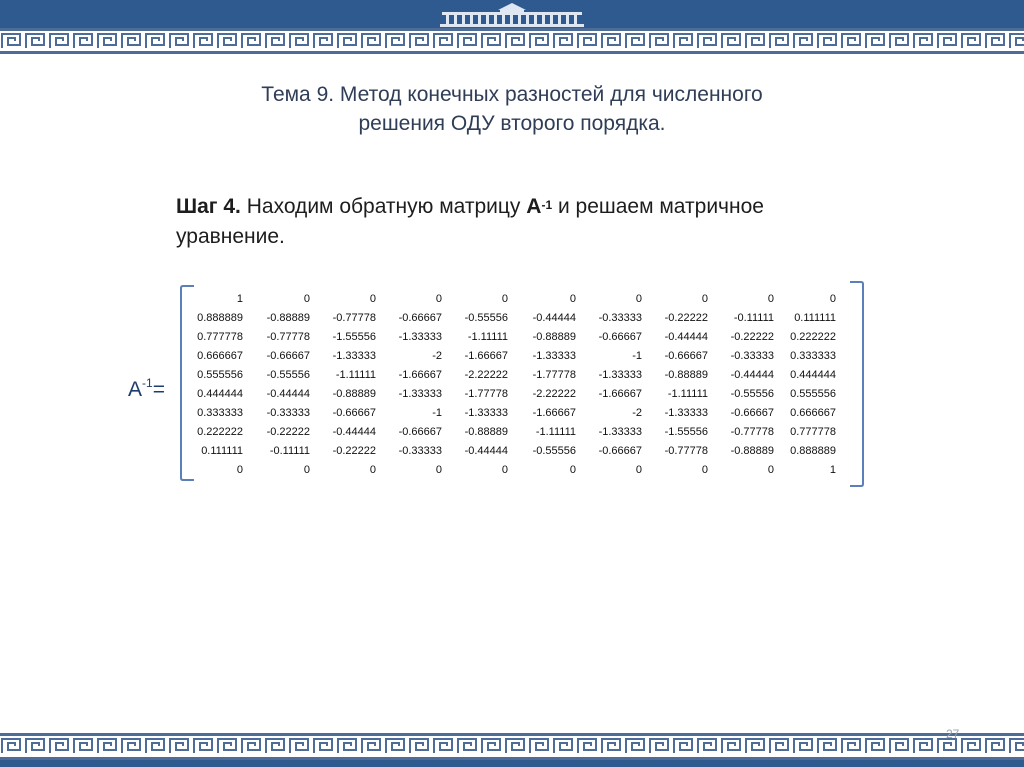  What do you see at coordinates (158, 389) in the screenshot?
I see `matrix-label-equals: =` at bounding box center [158, 389].